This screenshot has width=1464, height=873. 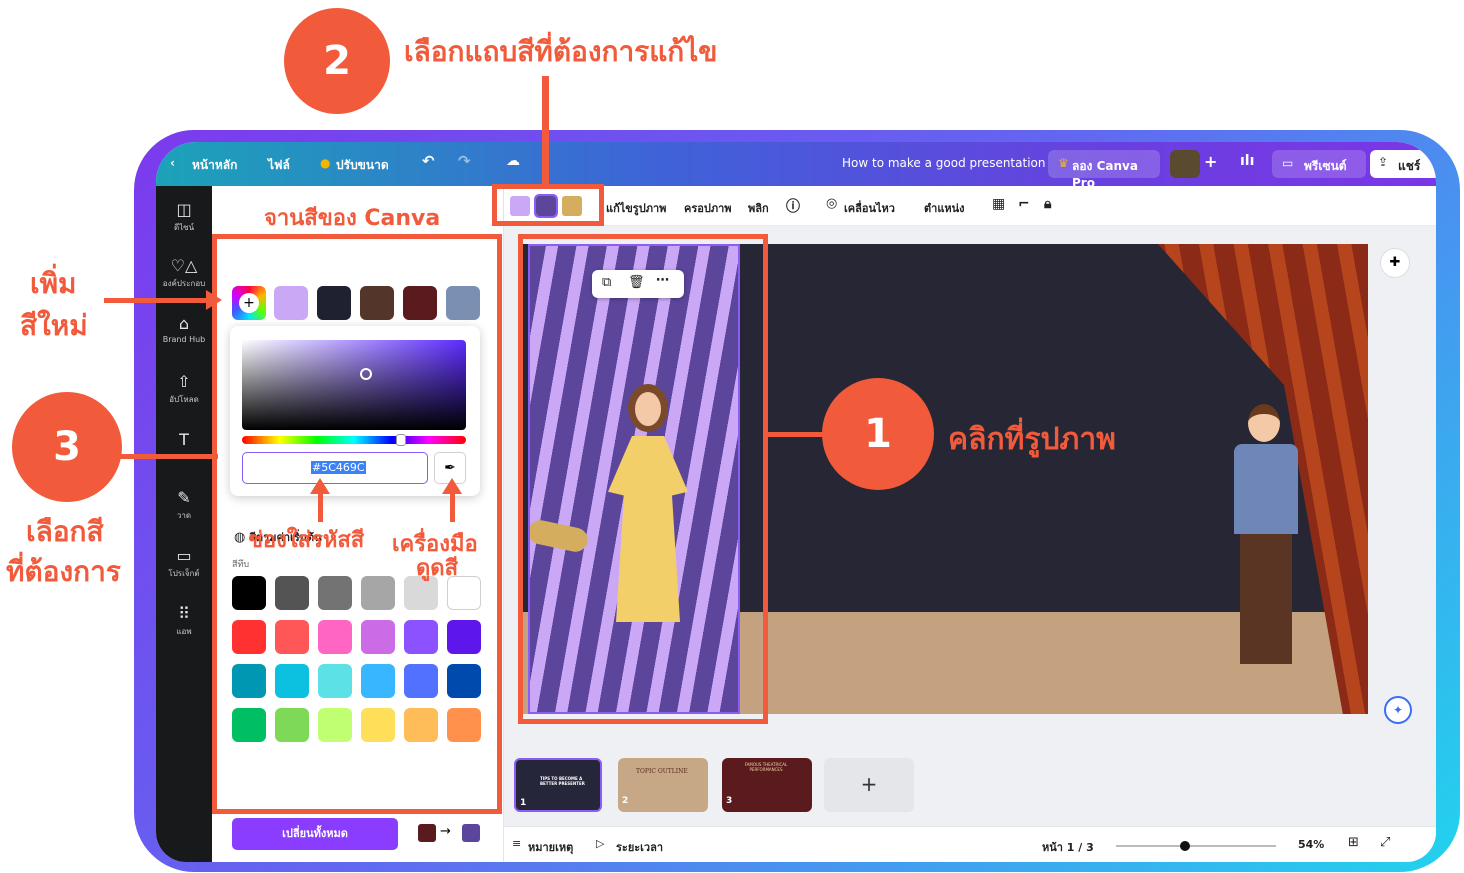 I want to click on document-title: How to make a good presentation, so click(x=943, y=163).